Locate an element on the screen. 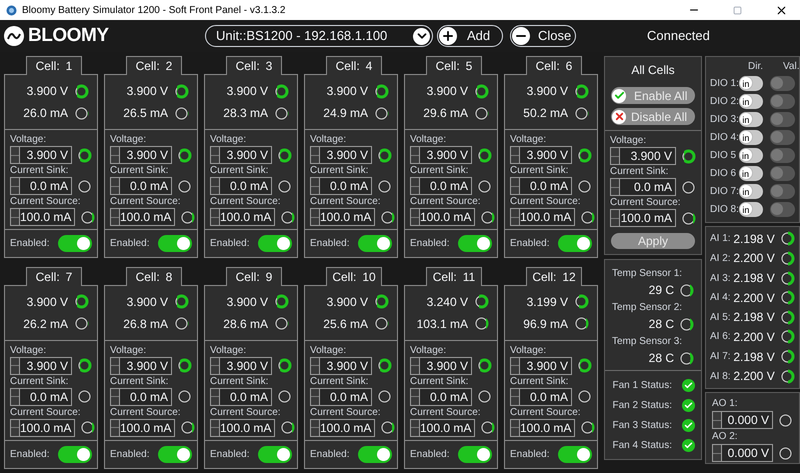  unit-select: Unit::BS1200 - 192.168.1.100 is located at coordinates (319, 36).